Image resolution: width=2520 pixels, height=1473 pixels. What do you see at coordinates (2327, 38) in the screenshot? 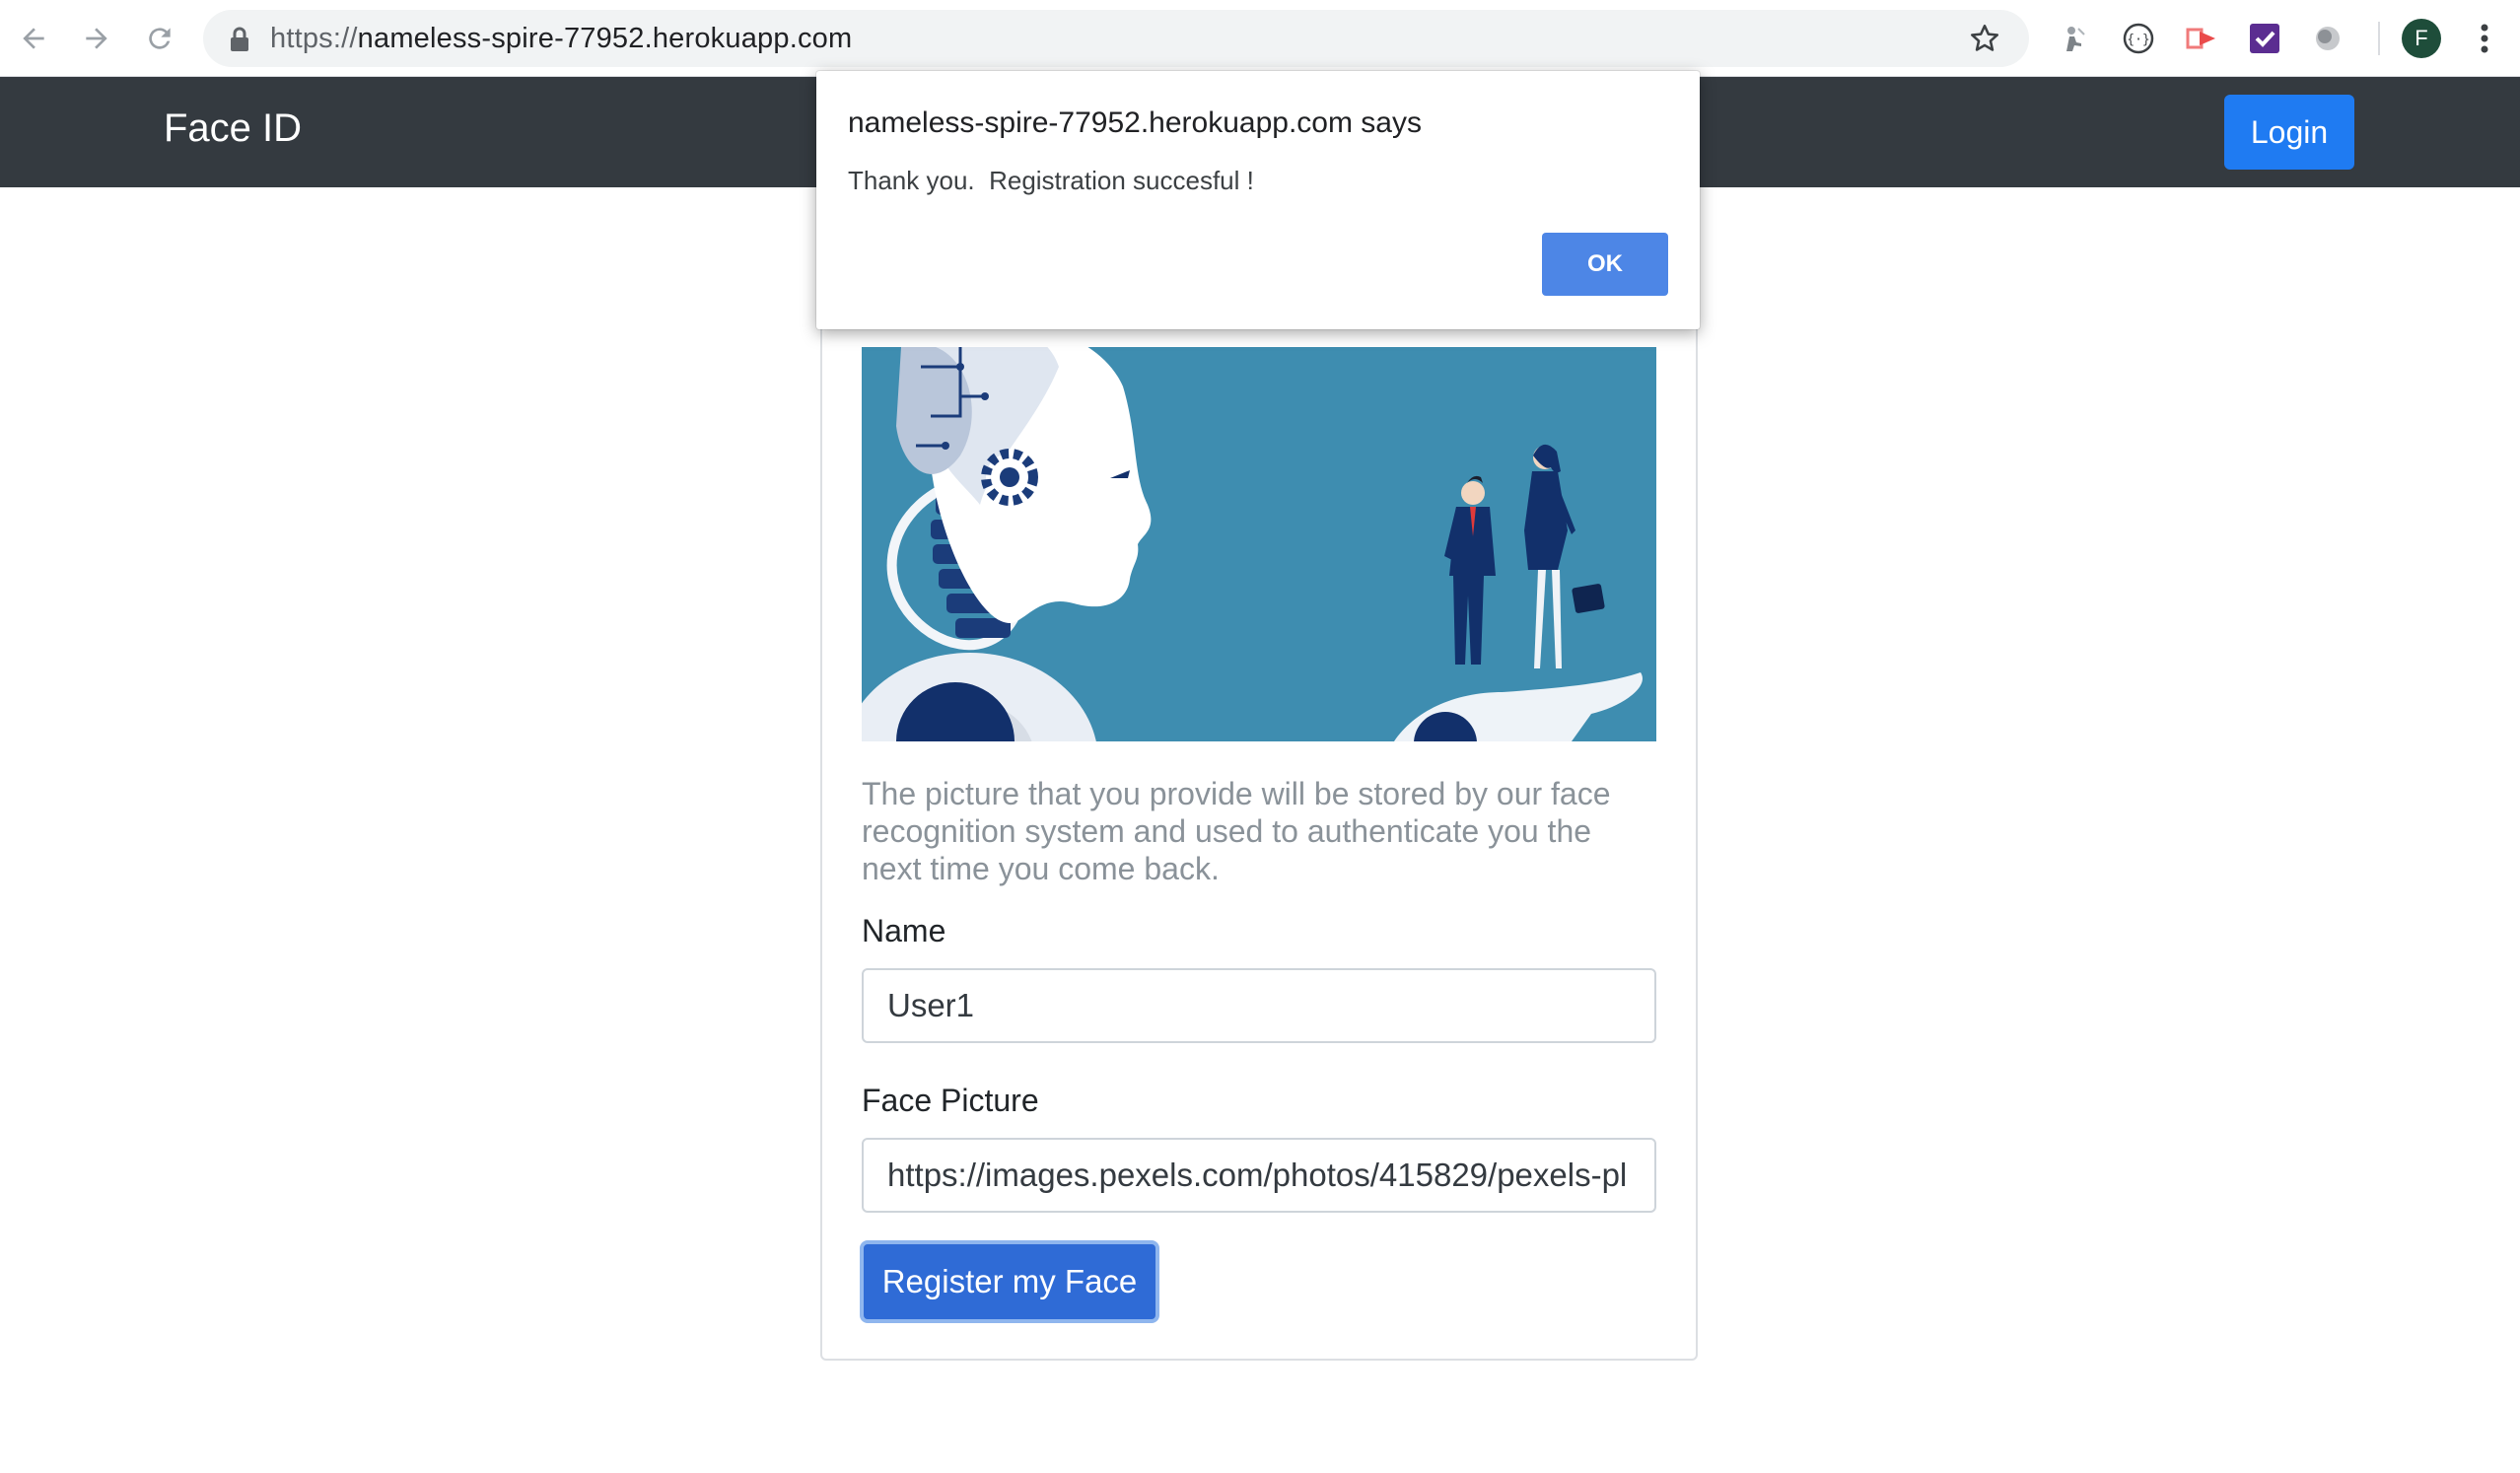
I see `extension-circle-icon` at bounding box center [2327, 38].